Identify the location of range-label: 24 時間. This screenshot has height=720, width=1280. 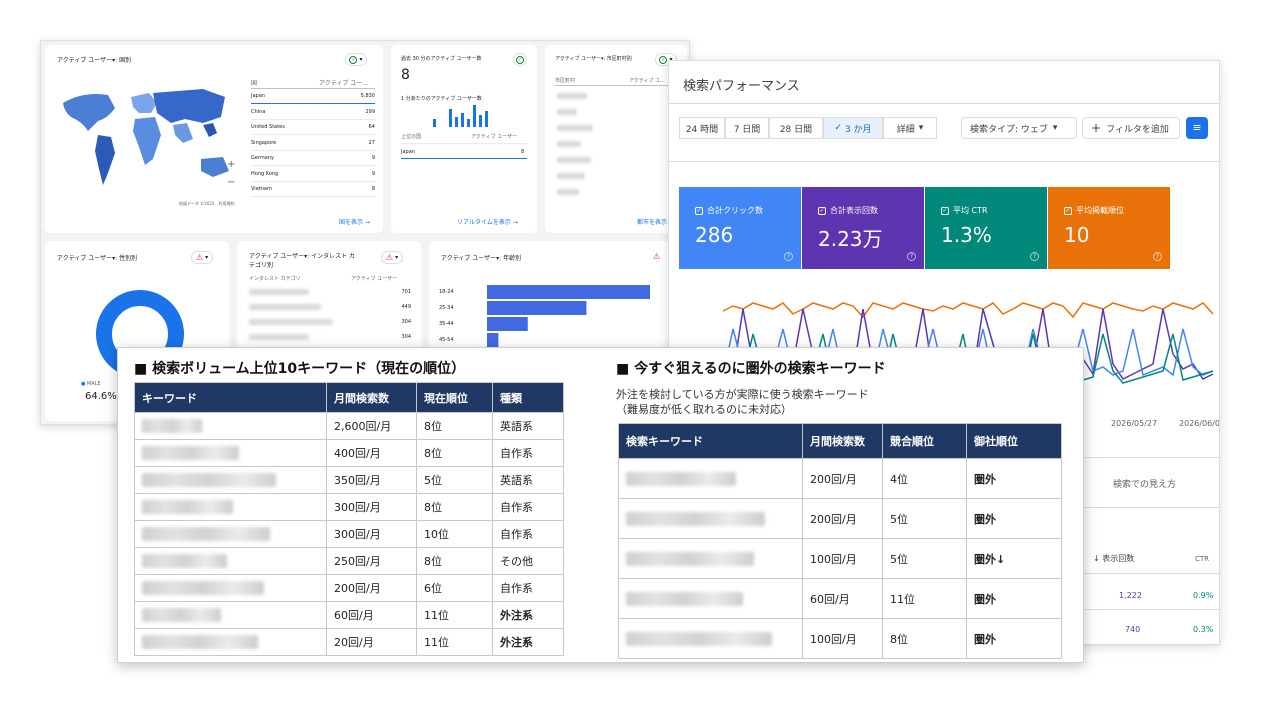
(702, 129).